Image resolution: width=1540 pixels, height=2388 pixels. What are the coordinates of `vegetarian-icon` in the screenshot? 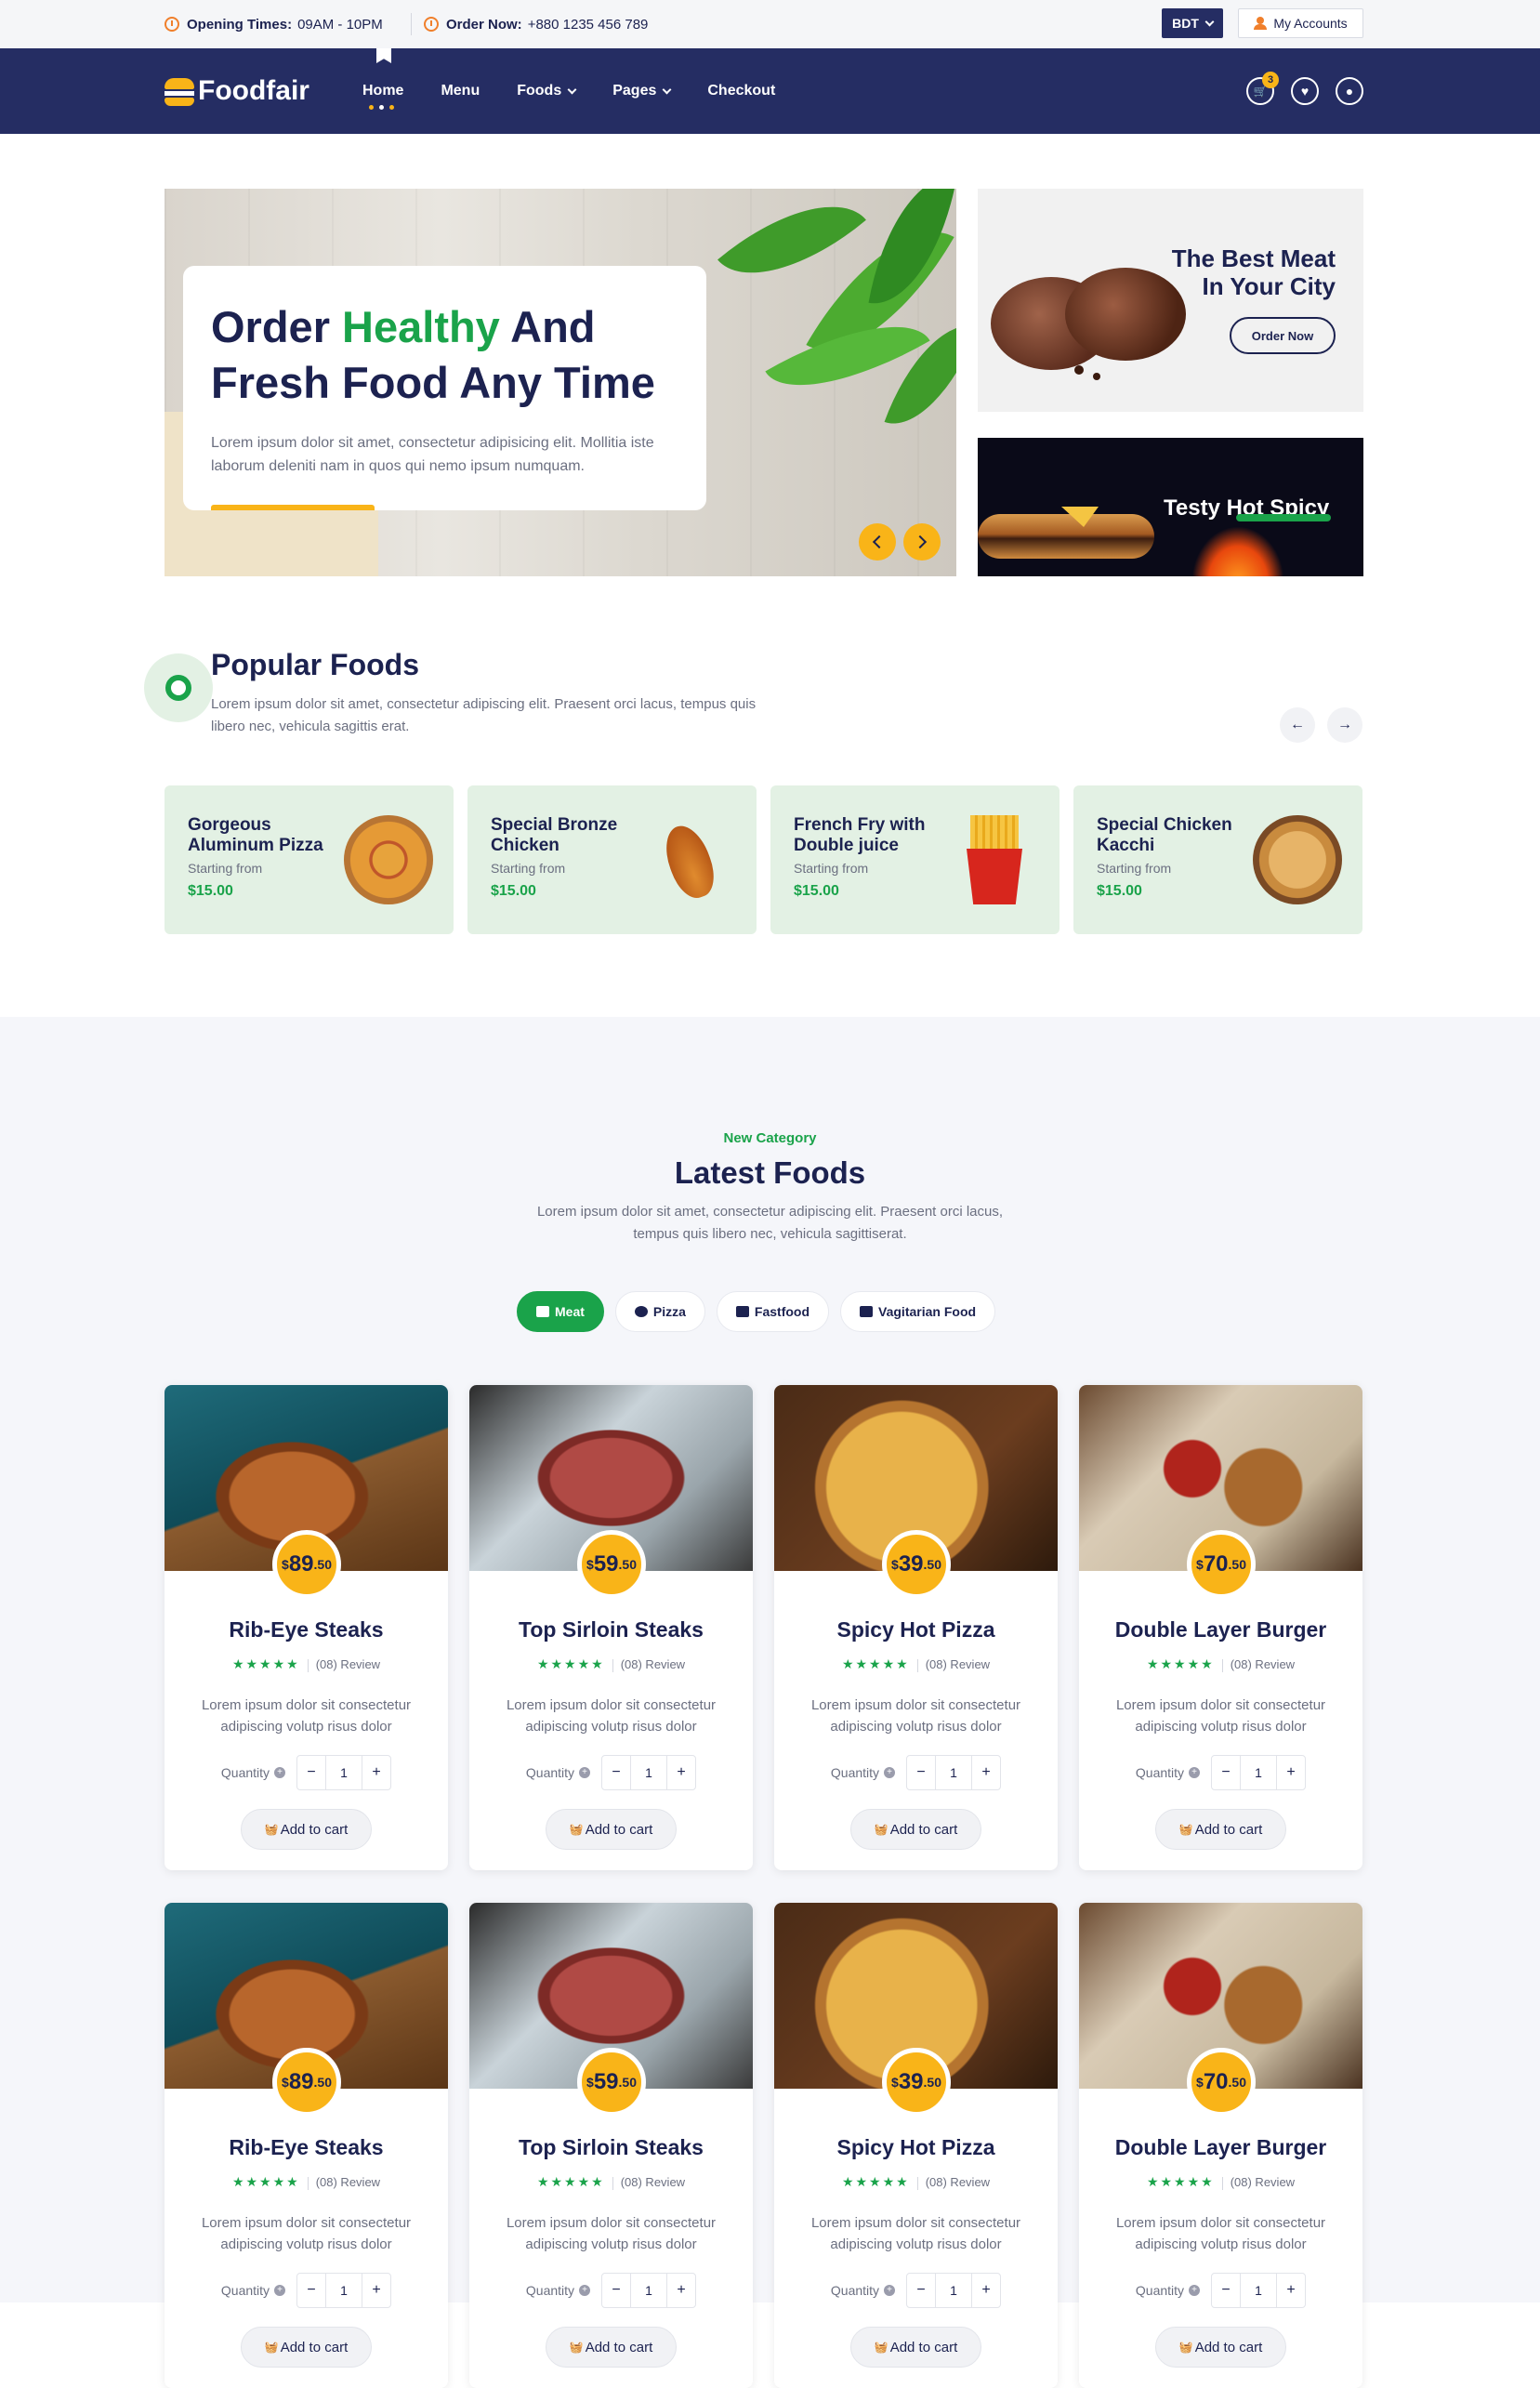 It's located at (867, 1311).